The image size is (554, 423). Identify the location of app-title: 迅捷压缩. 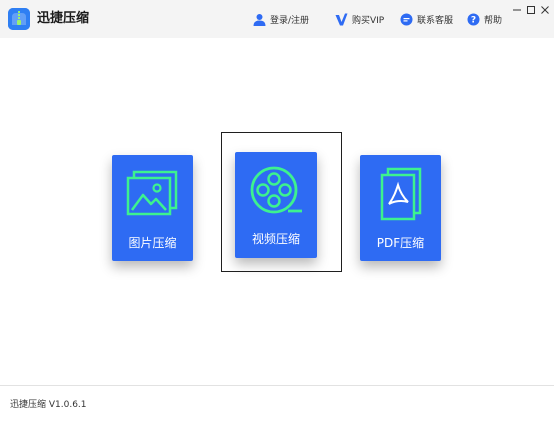
(63, 18).